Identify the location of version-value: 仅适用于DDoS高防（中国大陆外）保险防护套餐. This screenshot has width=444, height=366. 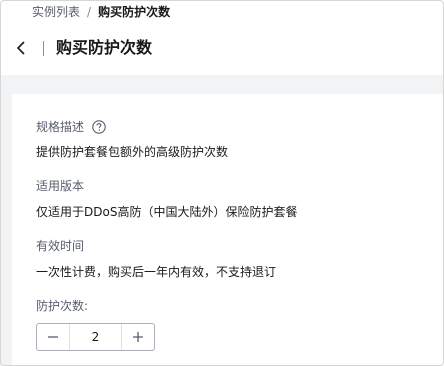
(167, 212).